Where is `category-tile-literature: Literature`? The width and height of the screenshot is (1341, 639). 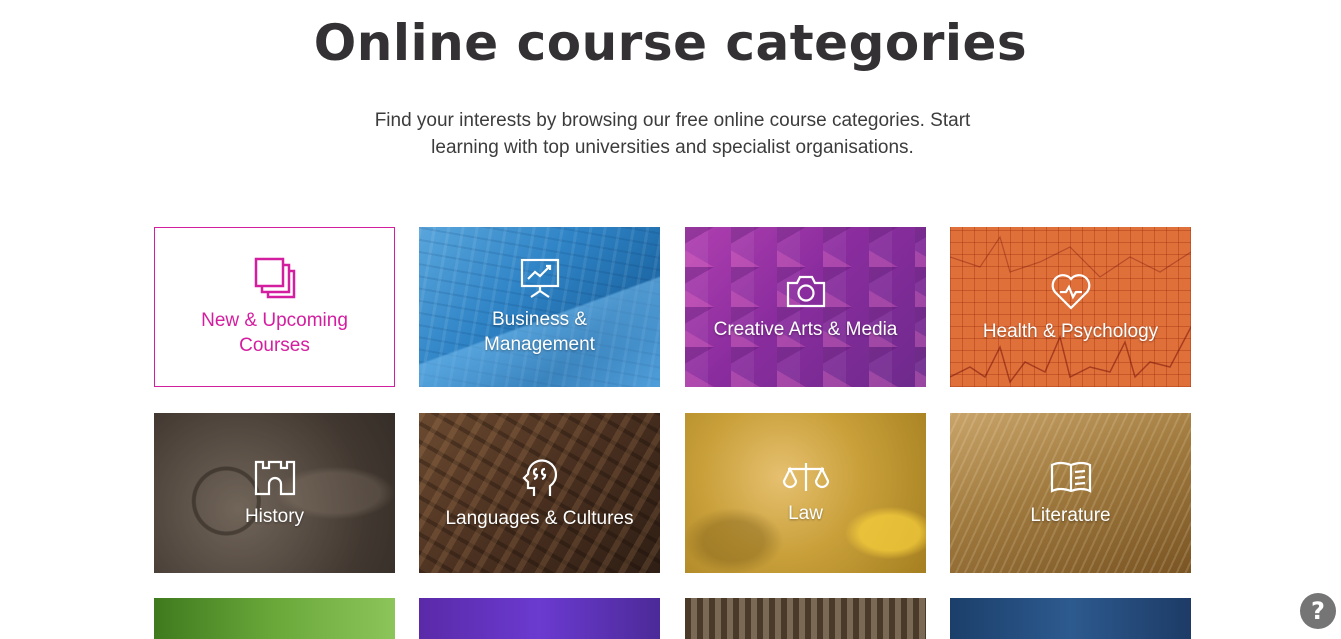
category-tile-literature: Literature is located at coordinates (1070, 493).